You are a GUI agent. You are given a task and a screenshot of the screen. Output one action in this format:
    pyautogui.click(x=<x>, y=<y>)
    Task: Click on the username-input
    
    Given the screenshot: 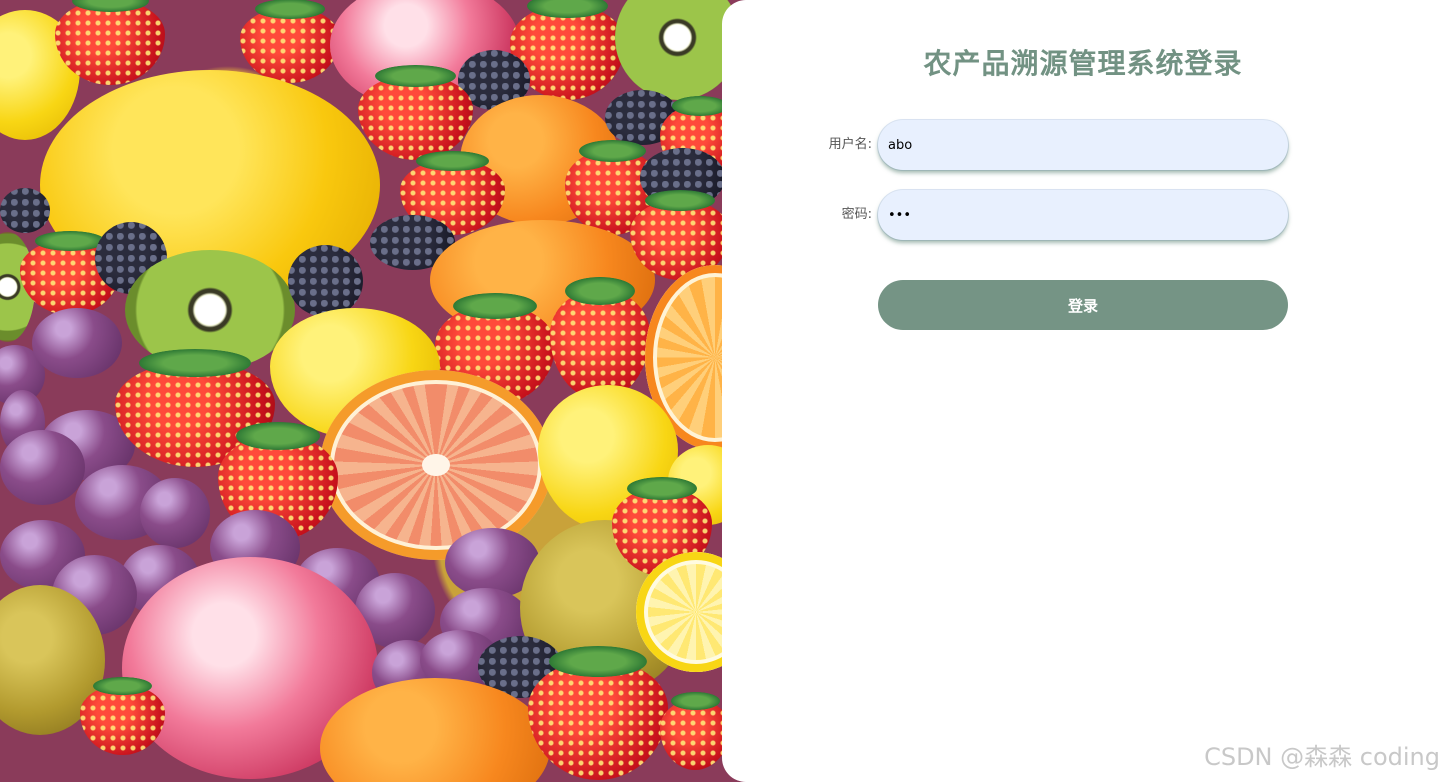 What is the action you would take?
    pyautogui.click(x=1083, y=145)
    